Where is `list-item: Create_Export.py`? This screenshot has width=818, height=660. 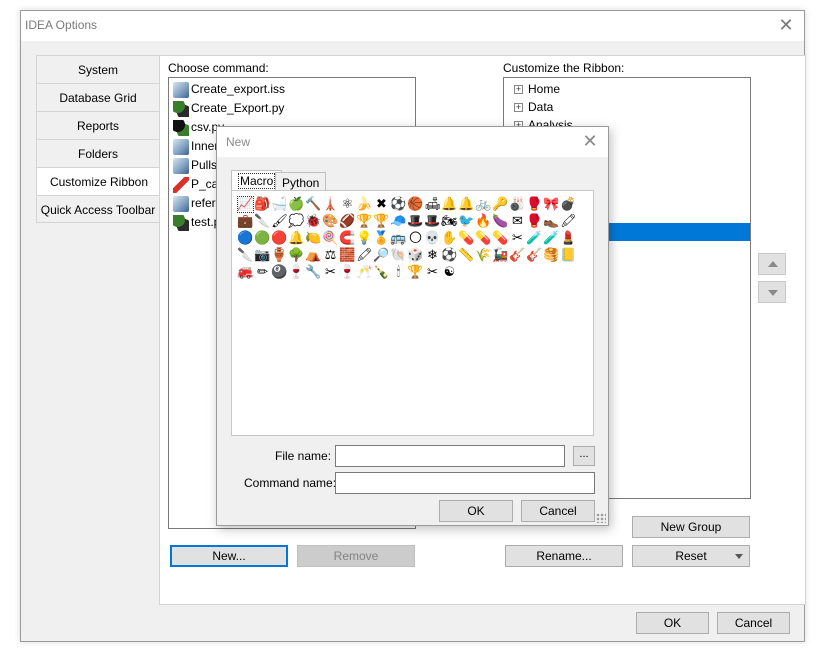 list-item: Create_Export.py is located at coordinates (292, 108).